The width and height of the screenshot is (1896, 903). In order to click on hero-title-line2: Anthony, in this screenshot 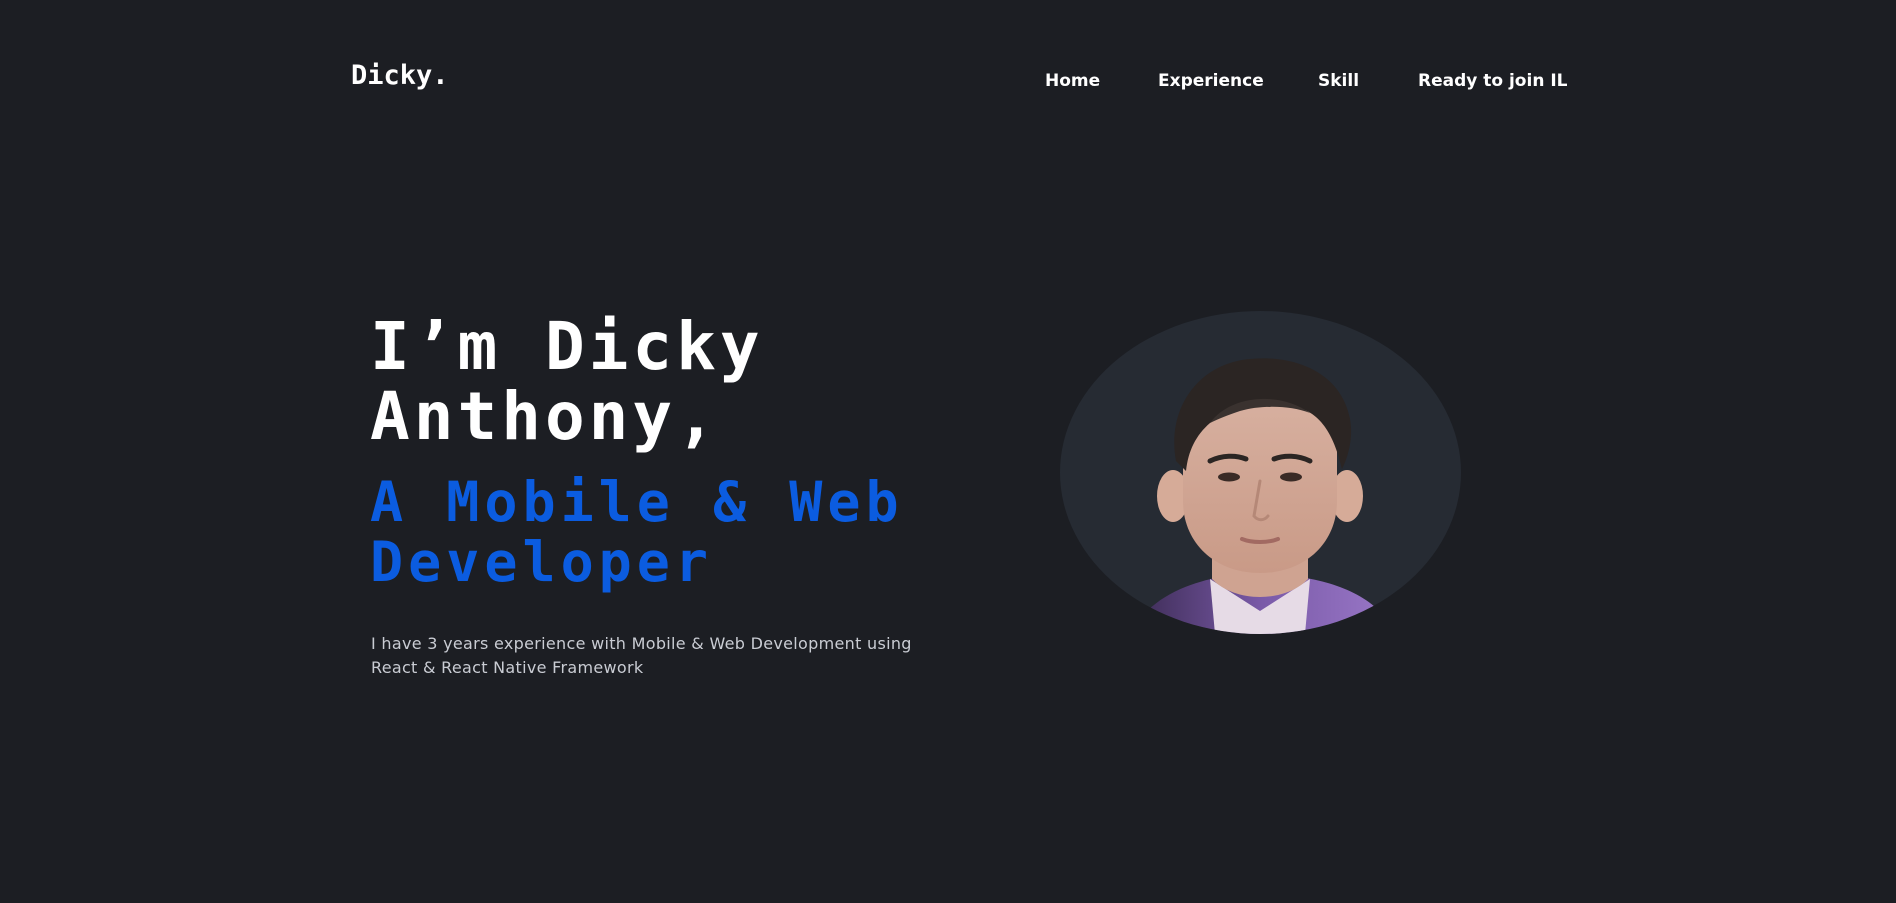, I will do `click(545, 416)`.